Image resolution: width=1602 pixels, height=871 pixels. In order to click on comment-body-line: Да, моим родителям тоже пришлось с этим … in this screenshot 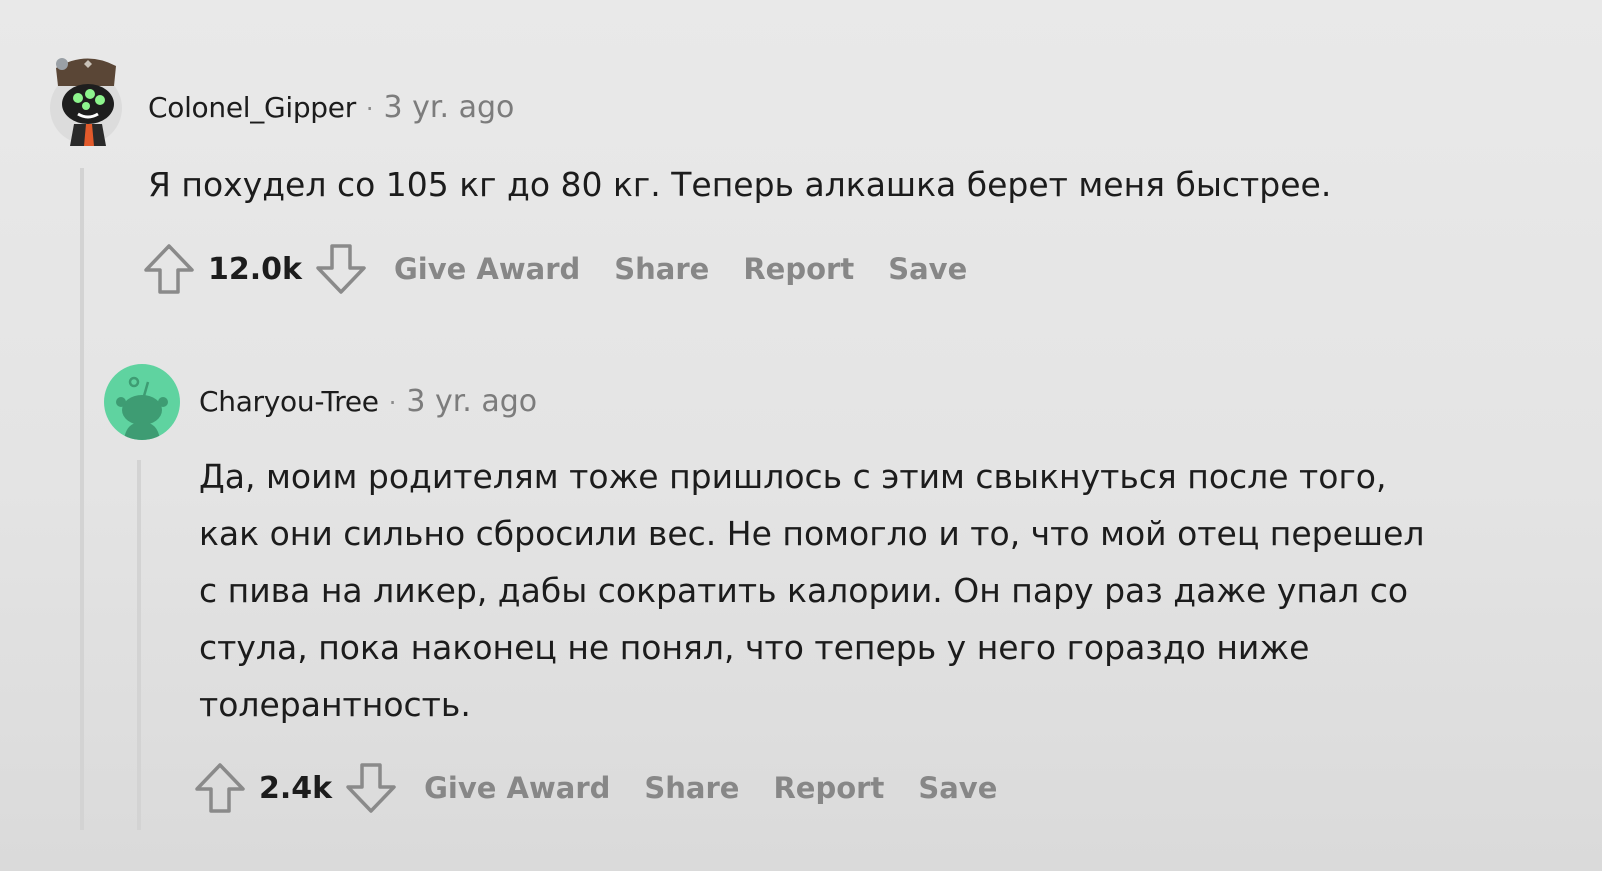, I will do `click(793, 476)`.